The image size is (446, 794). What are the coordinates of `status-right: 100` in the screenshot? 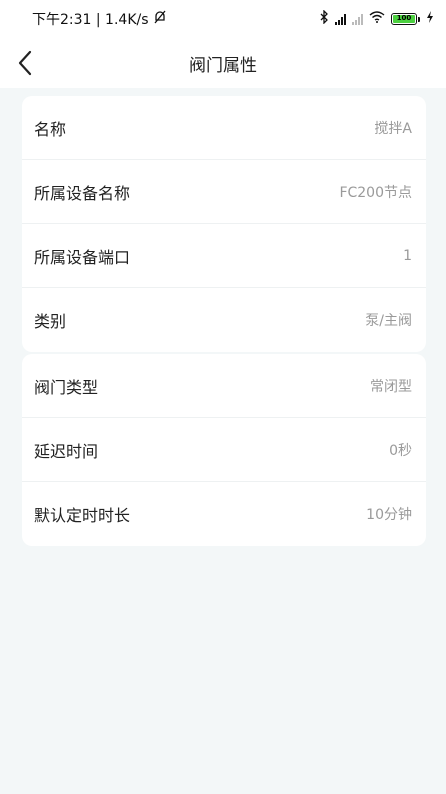 It's located at (376, 18).